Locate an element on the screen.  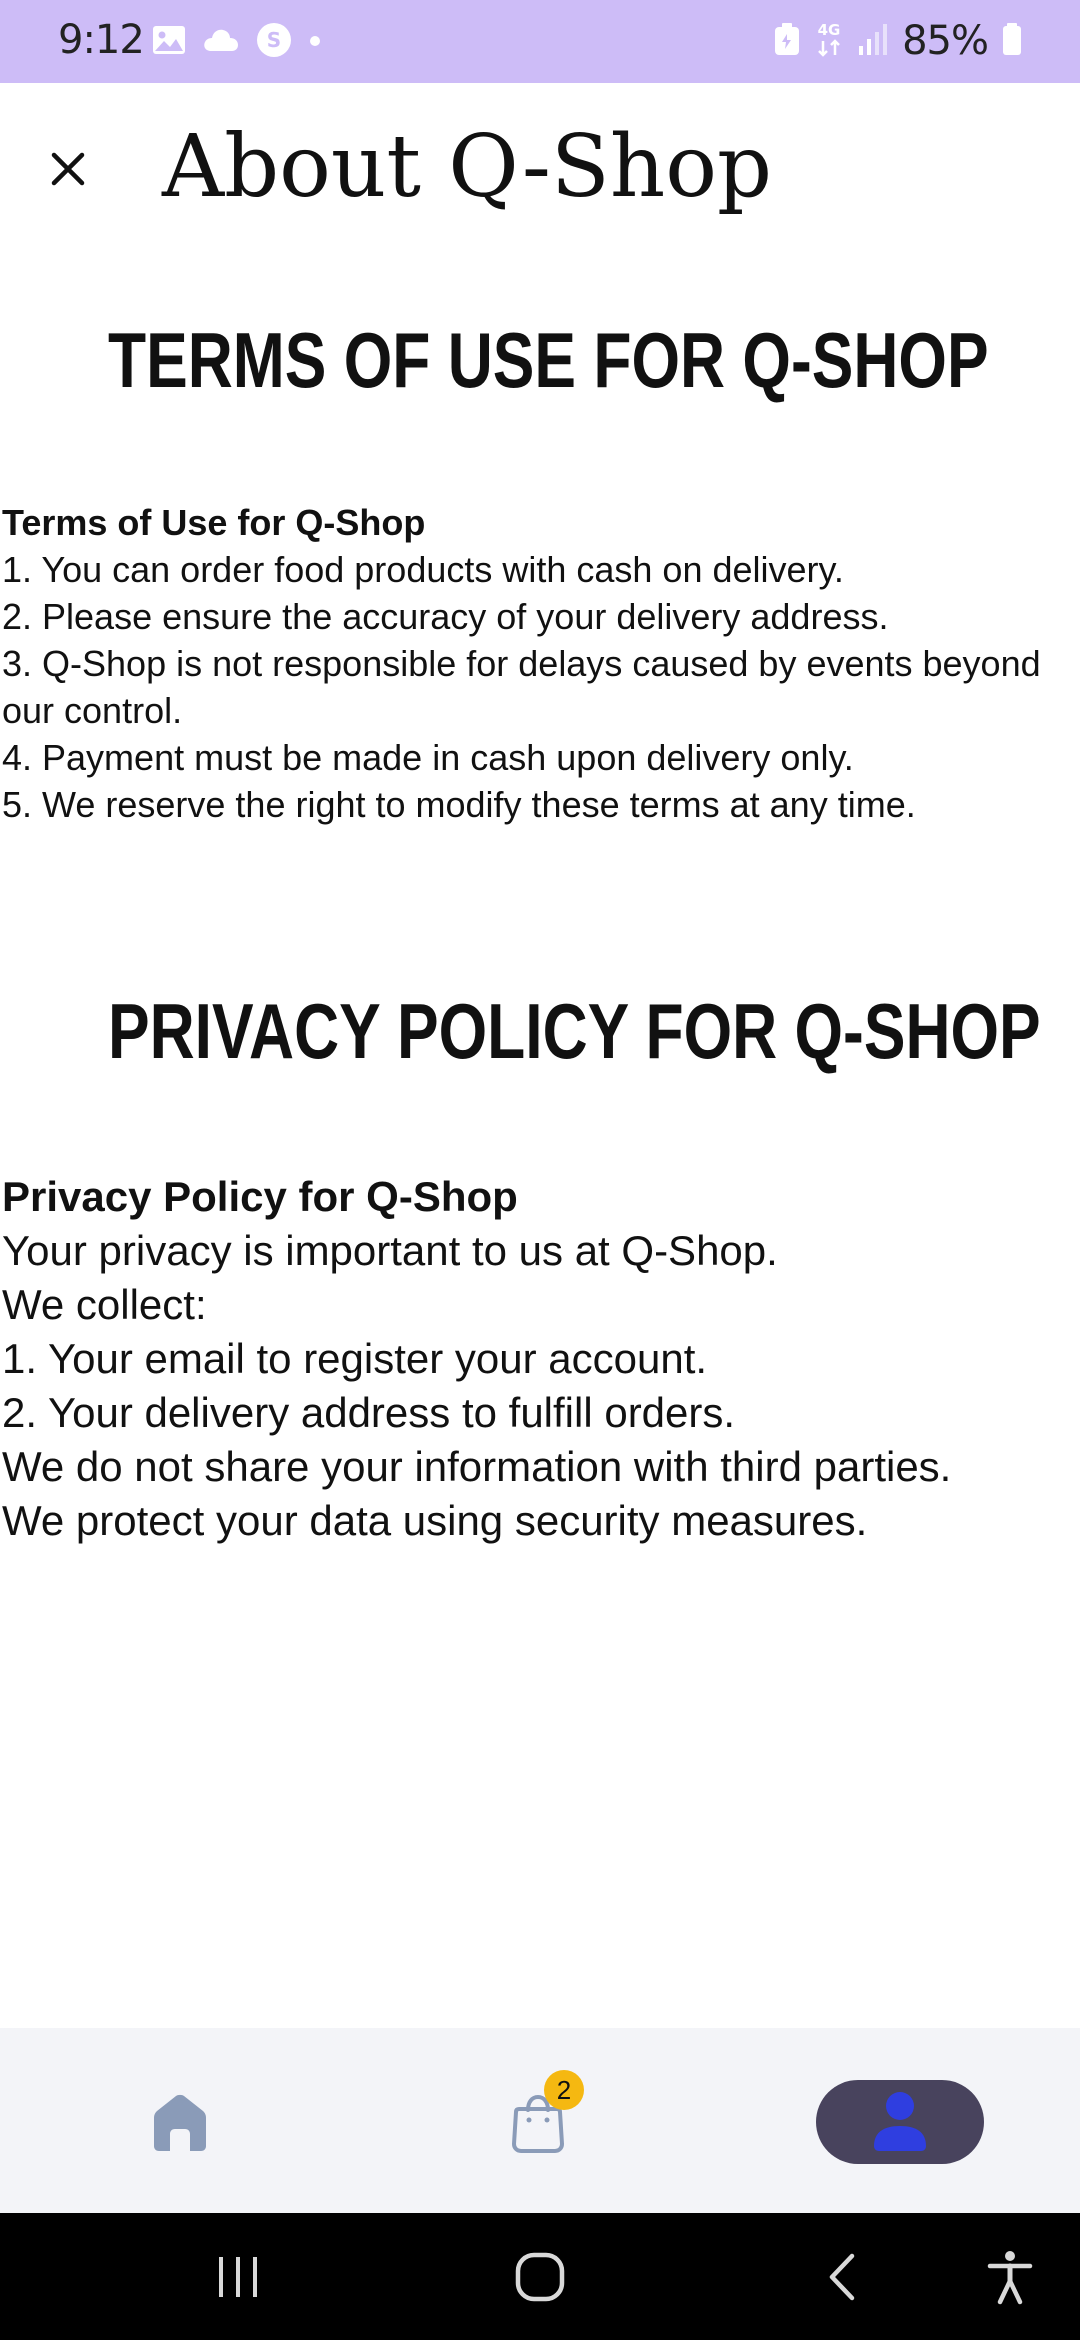
svg-text: S is located at coordinates (274, 40).